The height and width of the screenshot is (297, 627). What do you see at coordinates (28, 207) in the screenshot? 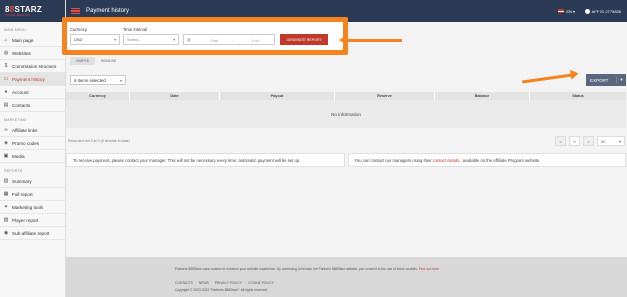
I see `sidebar-item-label: Marketing tools` at bounding box center [28, 207].